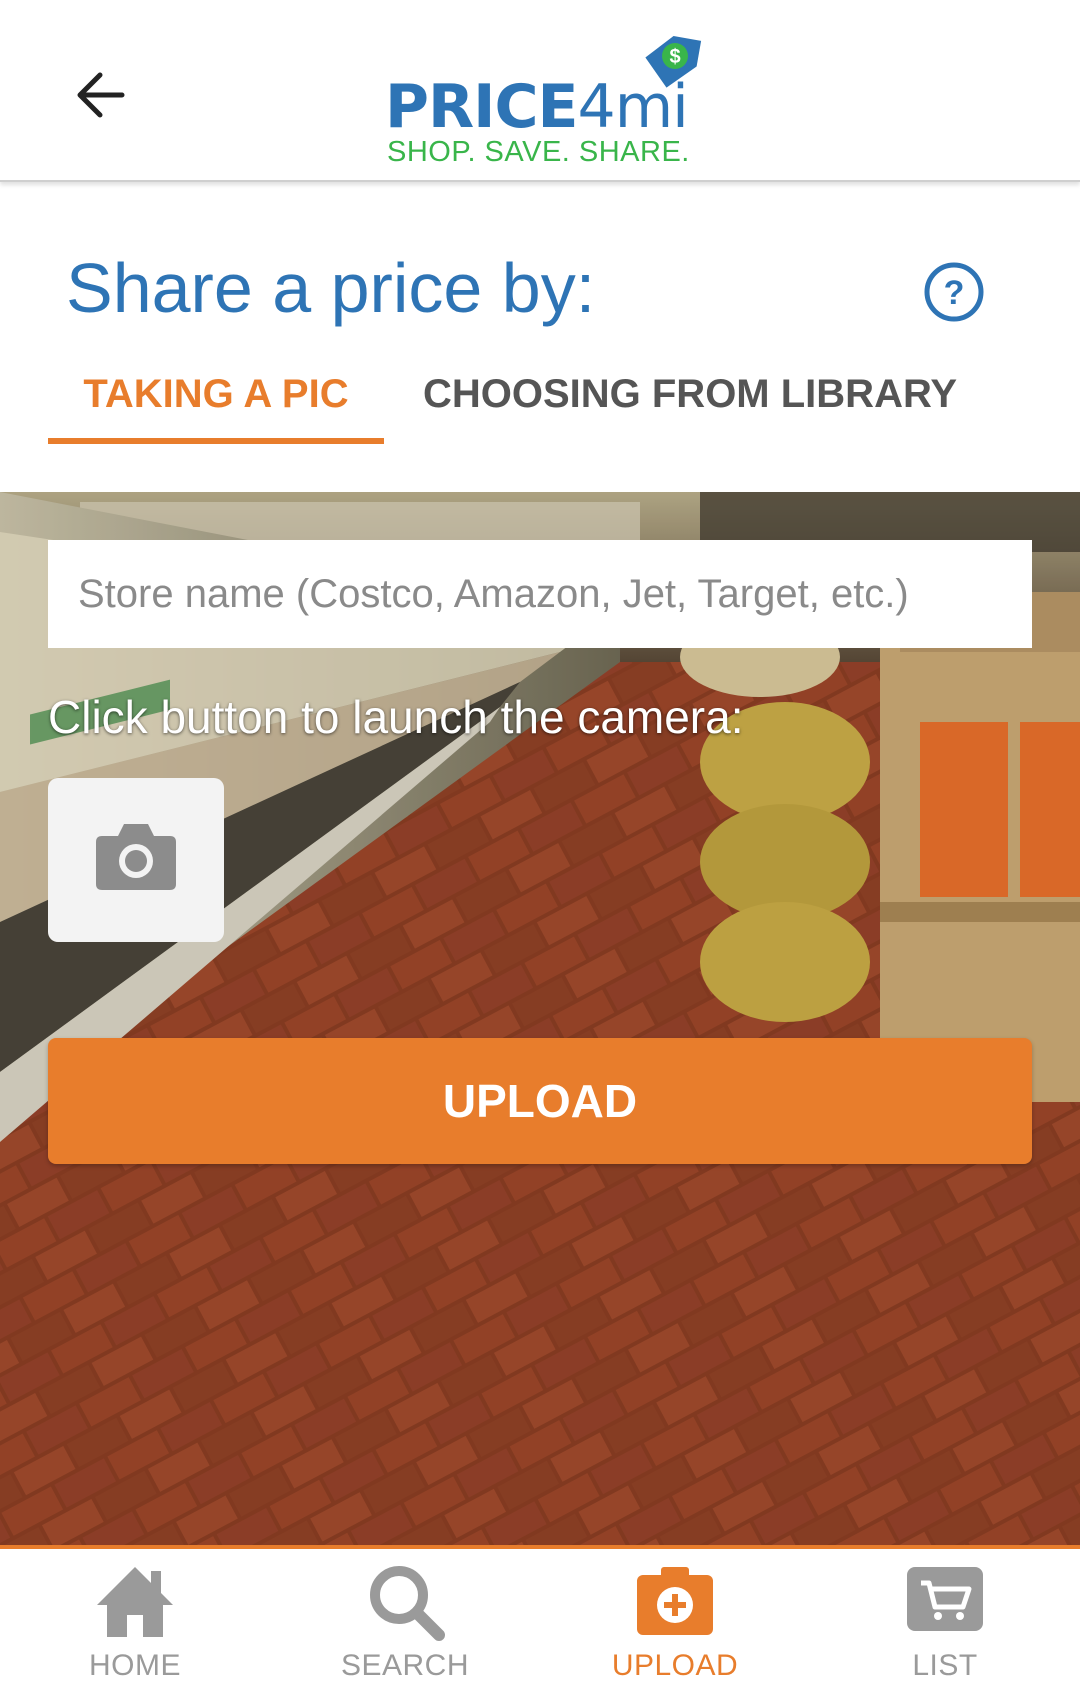 The width and height of the screenshot is (1080, 1699). I want to click on home-icon, so click(135, 1602).